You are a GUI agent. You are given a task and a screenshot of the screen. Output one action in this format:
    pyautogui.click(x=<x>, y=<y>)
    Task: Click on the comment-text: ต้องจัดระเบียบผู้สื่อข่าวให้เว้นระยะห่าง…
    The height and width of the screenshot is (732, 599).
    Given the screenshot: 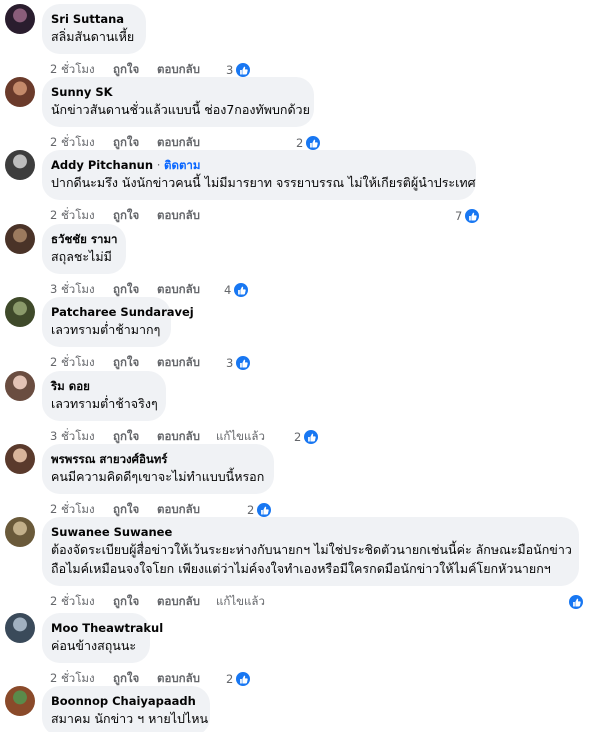 What is the action you would take?
    pyautogui.click(x=311, y=549)
    